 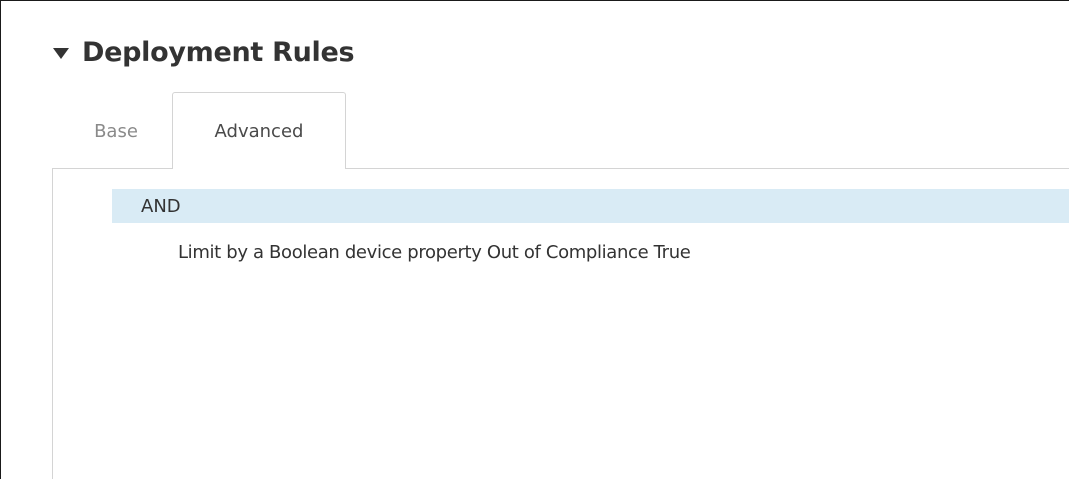 I want to click on section-header: Deployment Rules, so click(x=204, y=52).